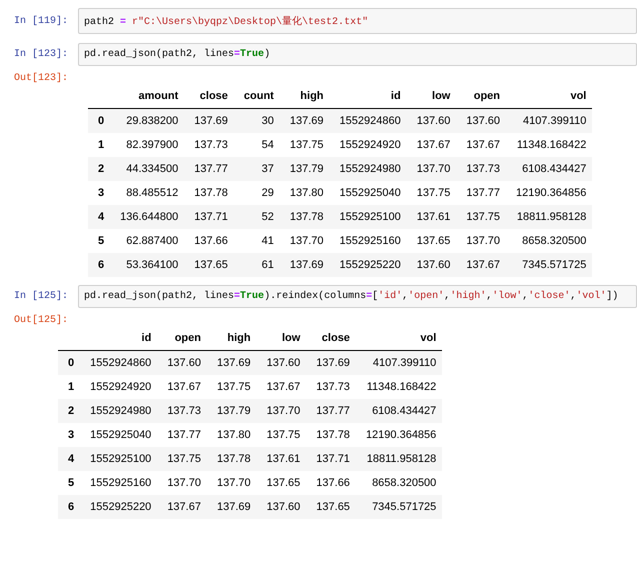  What do you see at coordinates (268, 241) in the screenshot?
I see `table-cell: 41` at bounding box center [268, 241].